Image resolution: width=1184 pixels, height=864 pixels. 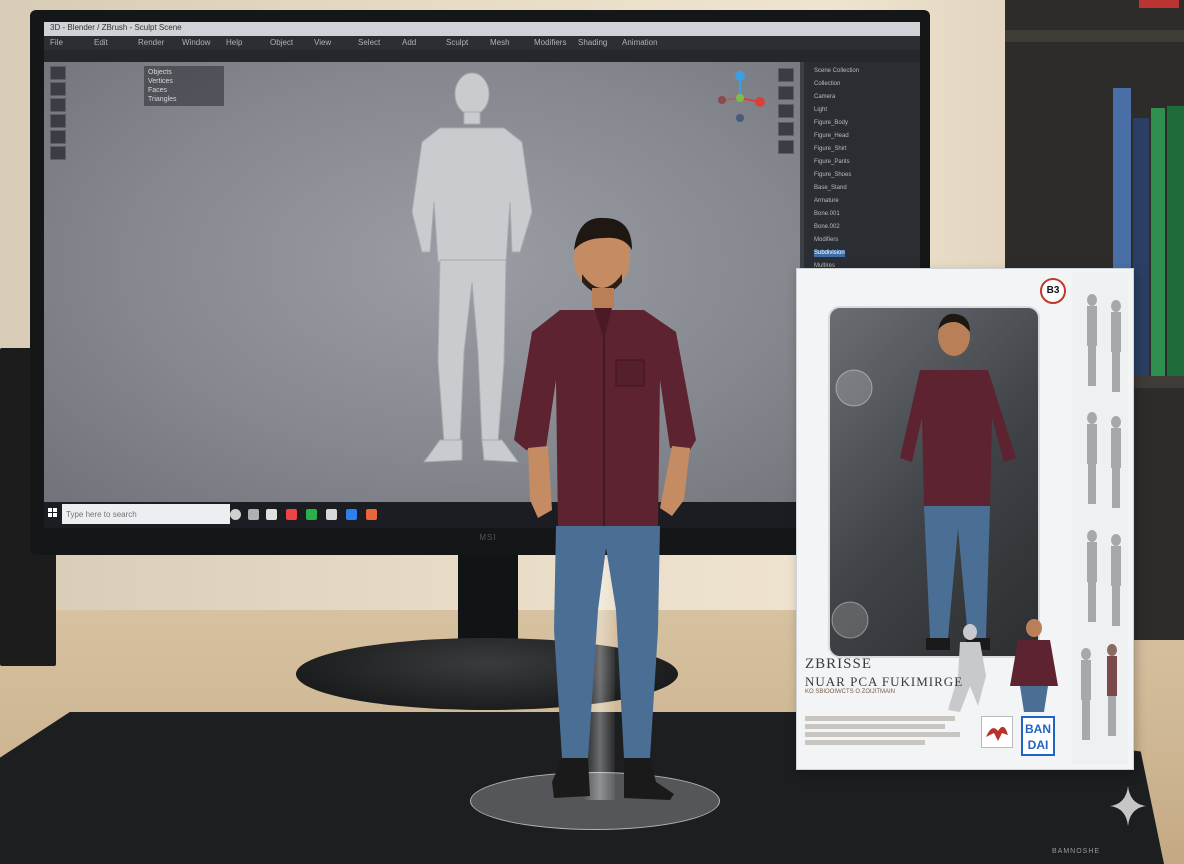 What do you see at coordinates (827, 84) in the screenshot?
I see `outliner-row: Collection` at bounding box center [827, 84].